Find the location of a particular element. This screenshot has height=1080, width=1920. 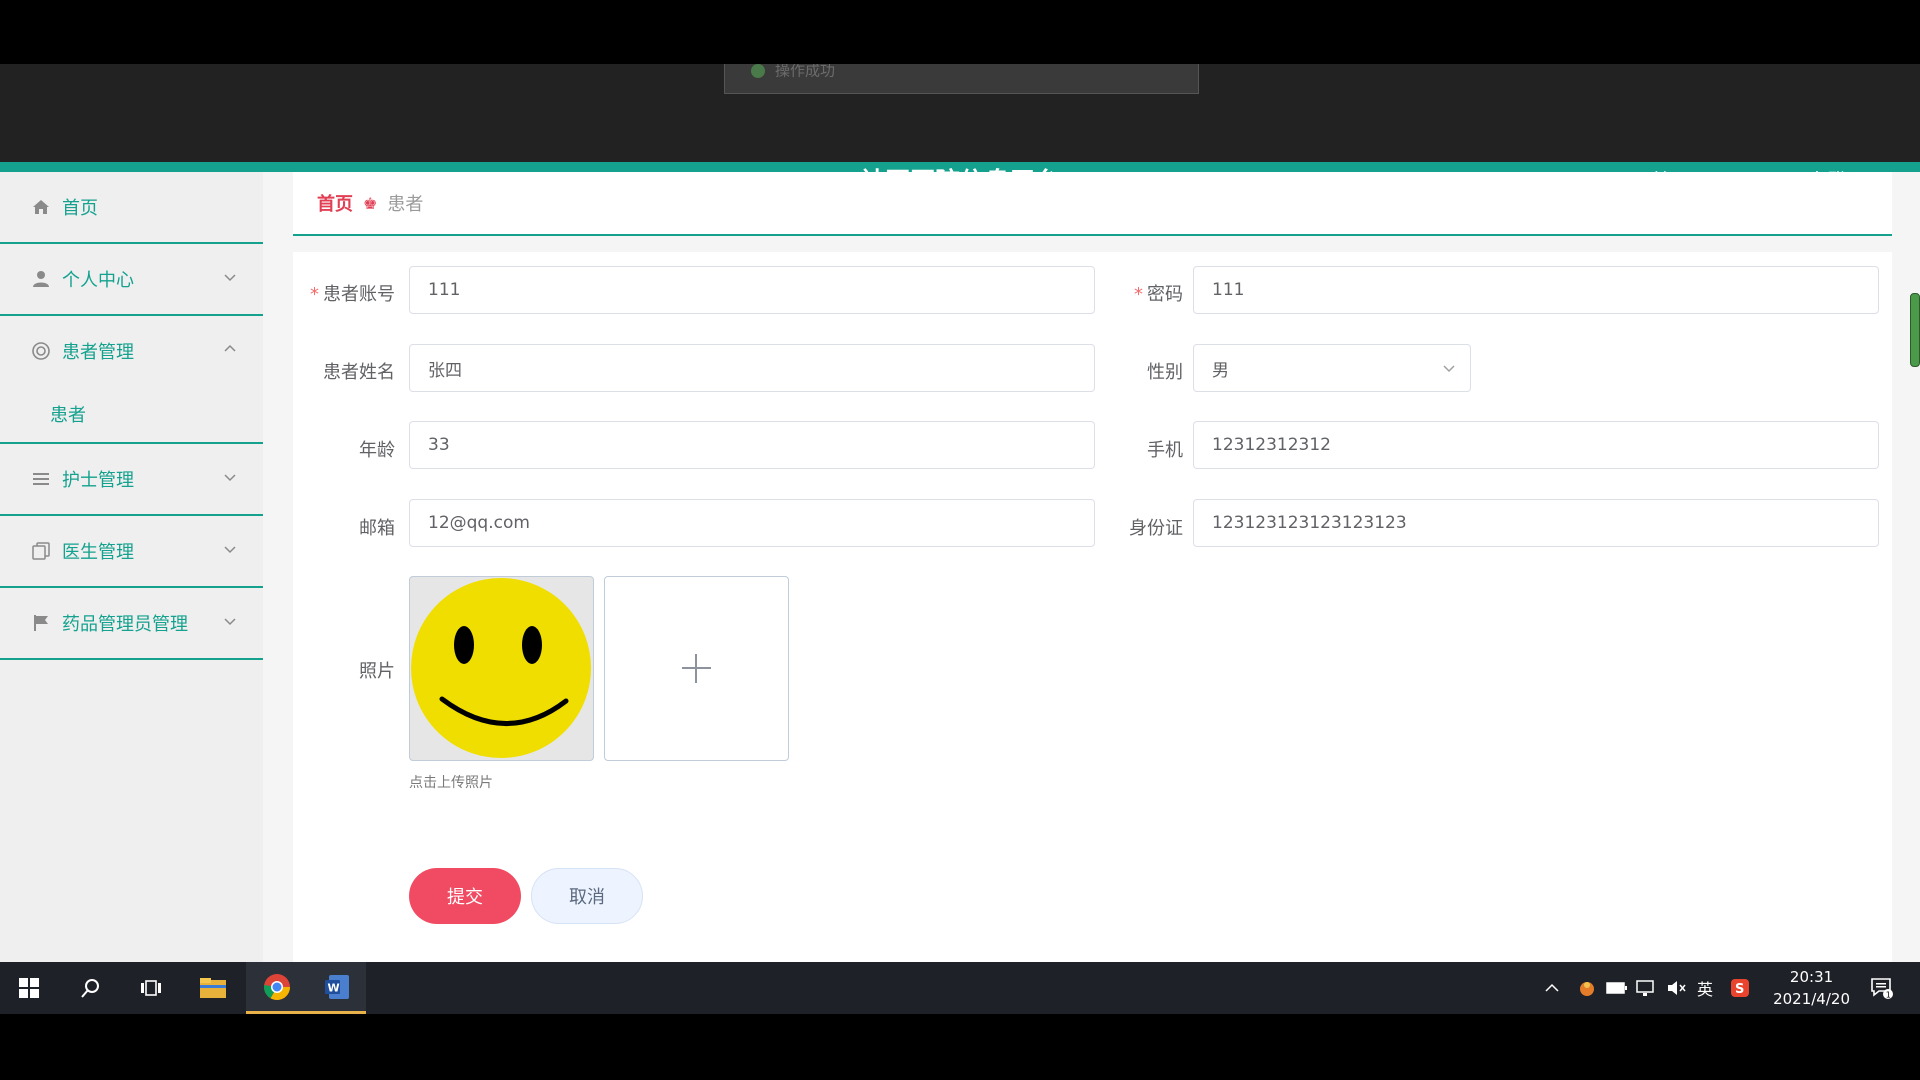

battery-icon is located at coordinates (1617, 988).